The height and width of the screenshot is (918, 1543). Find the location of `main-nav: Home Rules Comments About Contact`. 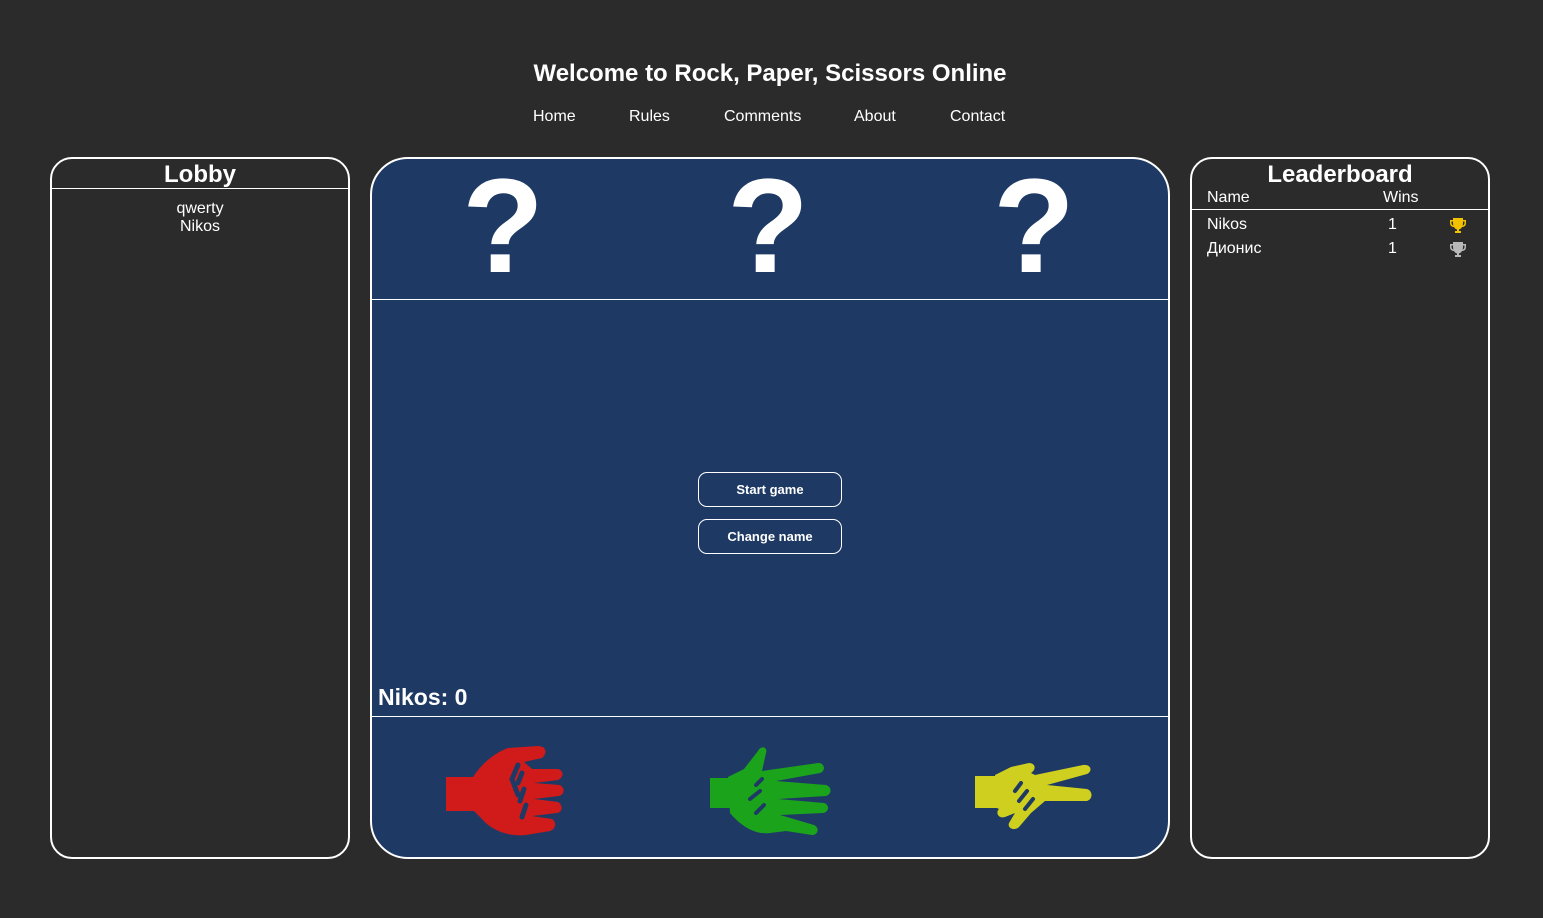

main-nav: Home Rules Comments About Contact is located at coordinates (769, 117).